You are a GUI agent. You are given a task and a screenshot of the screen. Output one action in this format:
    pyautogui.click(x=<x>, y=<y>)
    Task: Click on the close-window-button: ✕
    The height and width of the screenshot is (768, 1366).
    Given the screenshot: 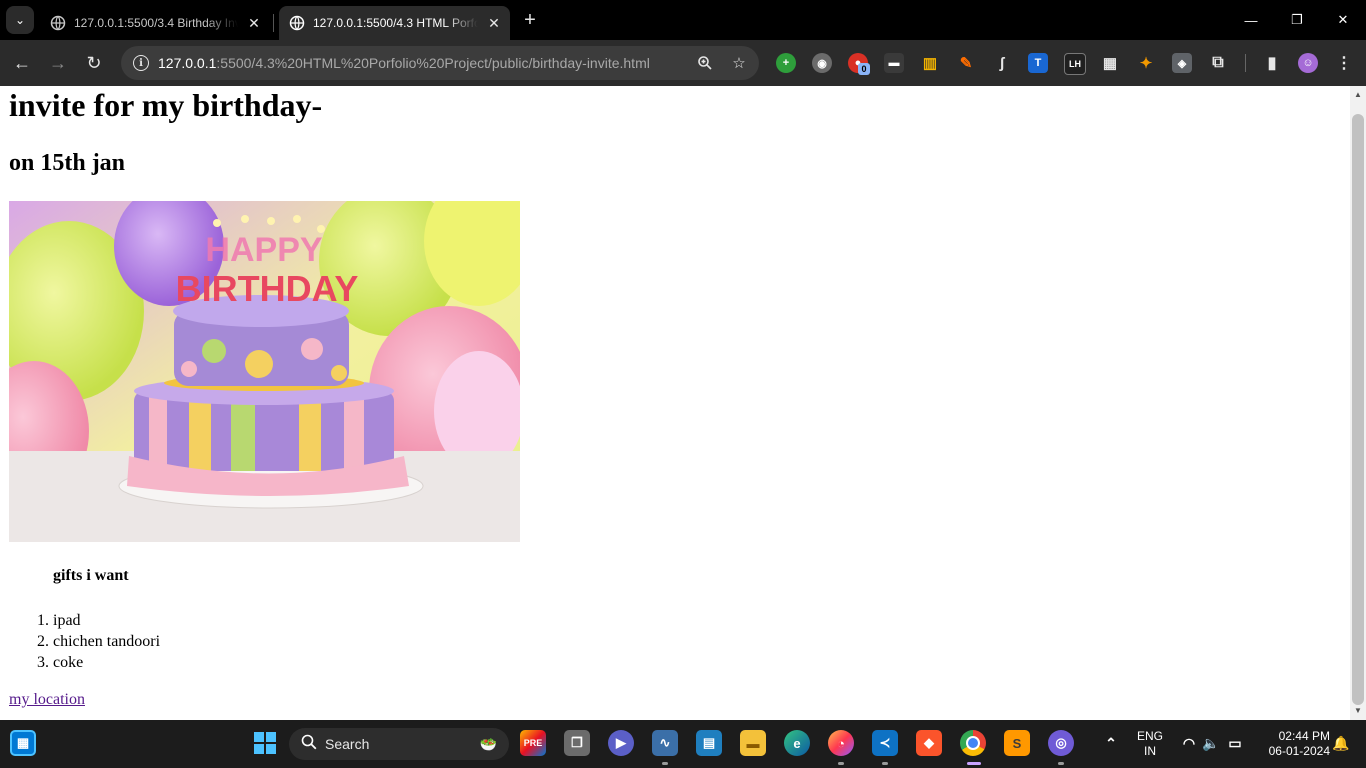 What is the action you would take?
    pyautogui.click(x=1343, y=20)
    